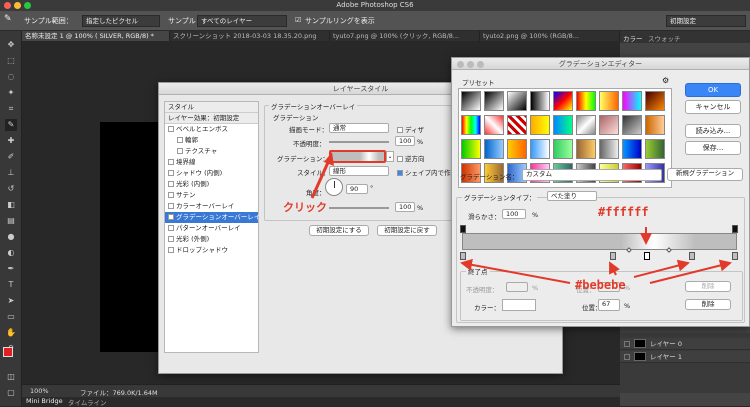 The width and height of the screenshot is (750, 407). I want to click on style-item-color-overlay: カラーオーバーレイ, so click(211, 206).